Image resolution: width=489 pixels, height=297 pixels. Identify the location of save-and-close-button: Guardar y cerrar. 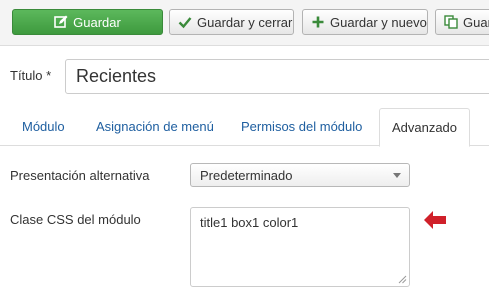
(231, 22).